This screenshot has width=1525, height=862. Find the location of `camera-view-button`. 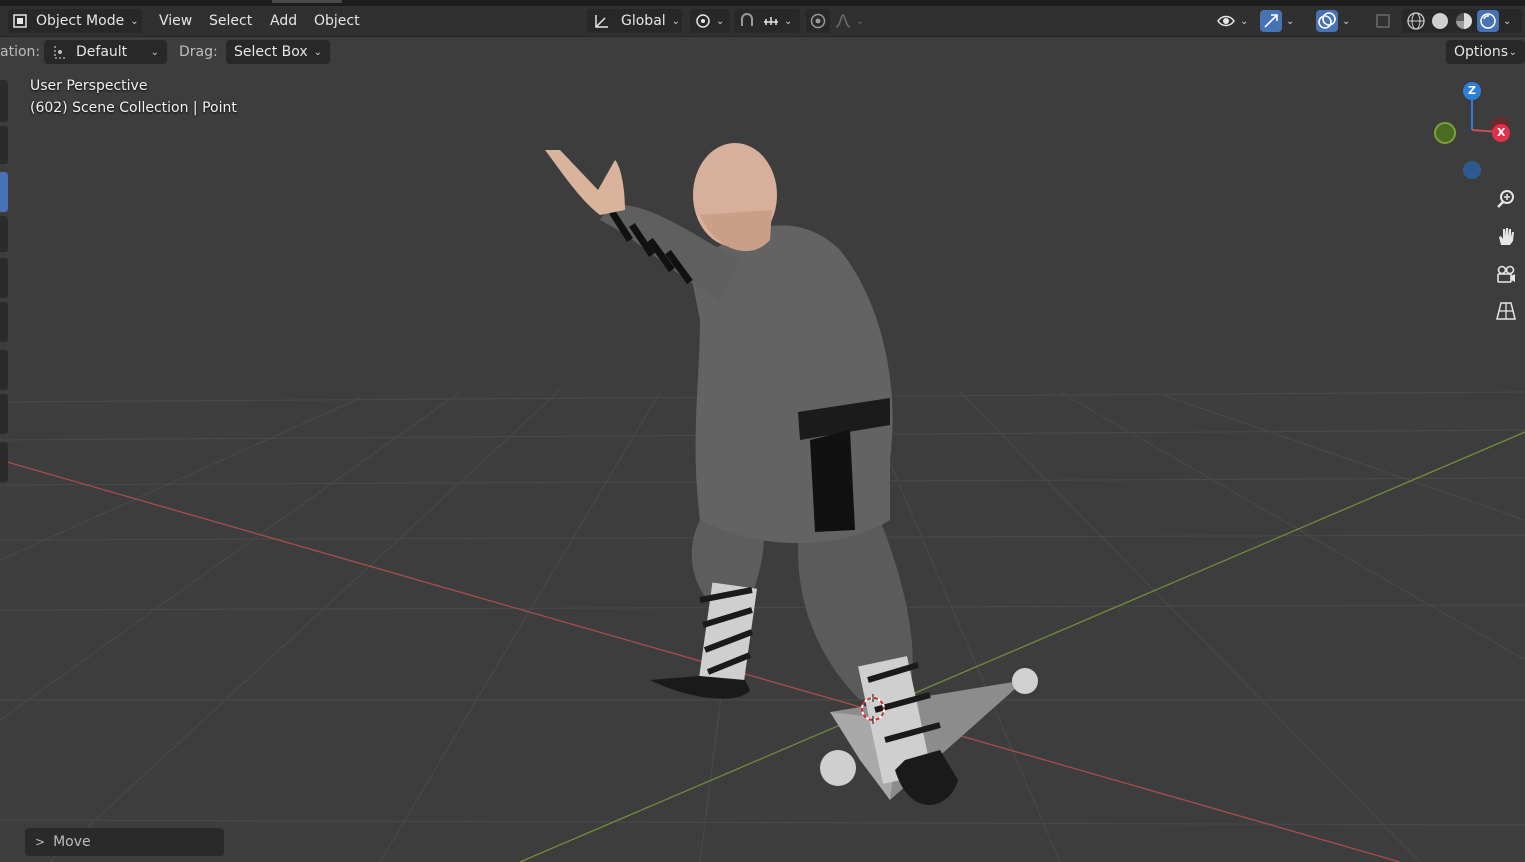

camera-view-button is located at coordinates (1506, 274).